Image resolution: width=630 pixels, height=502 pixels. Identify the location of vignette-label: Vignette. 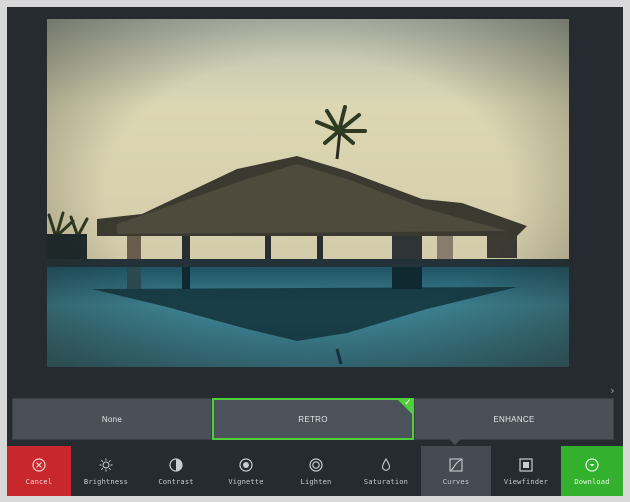
(246, 481).